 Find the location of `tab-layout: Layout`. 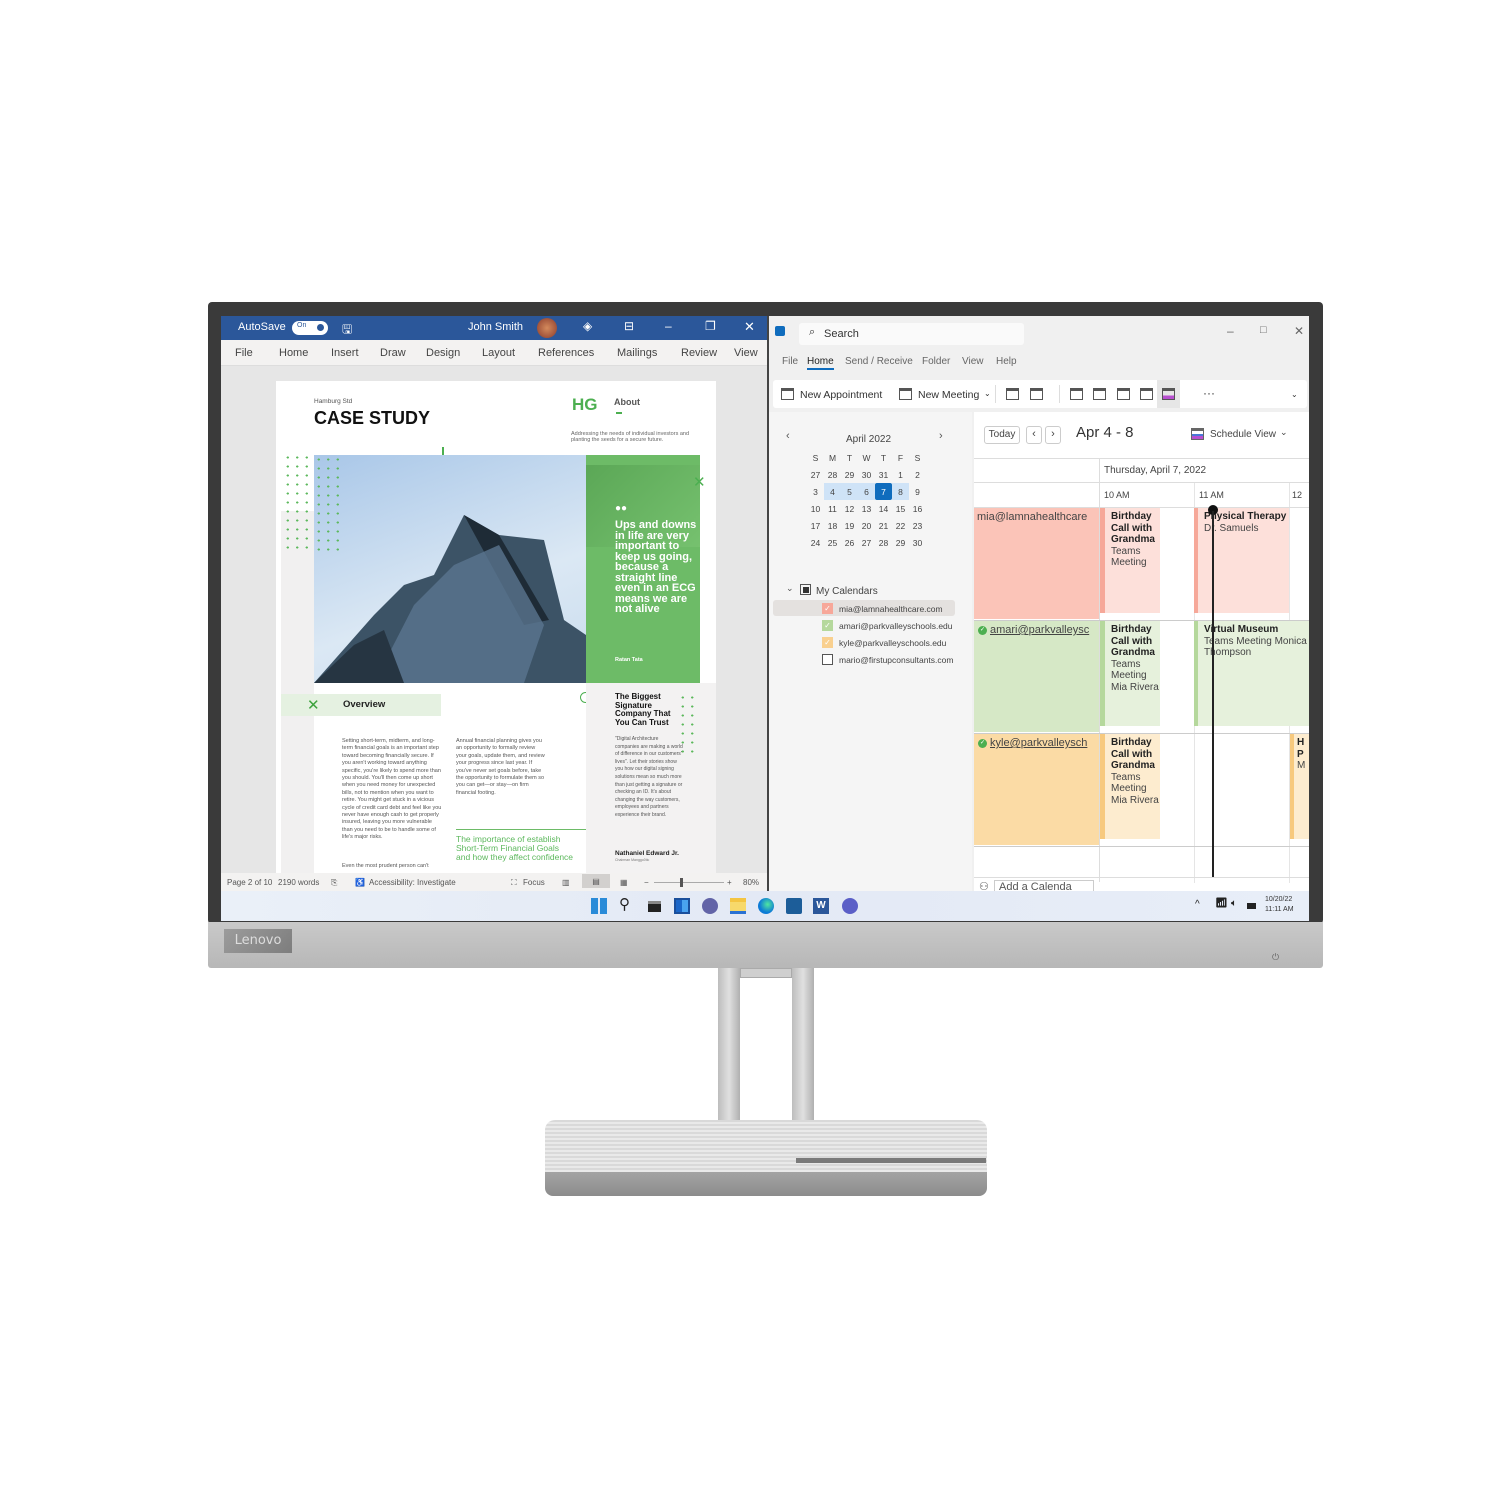

tab-layout: Layout is located at coordinates (498, 353).